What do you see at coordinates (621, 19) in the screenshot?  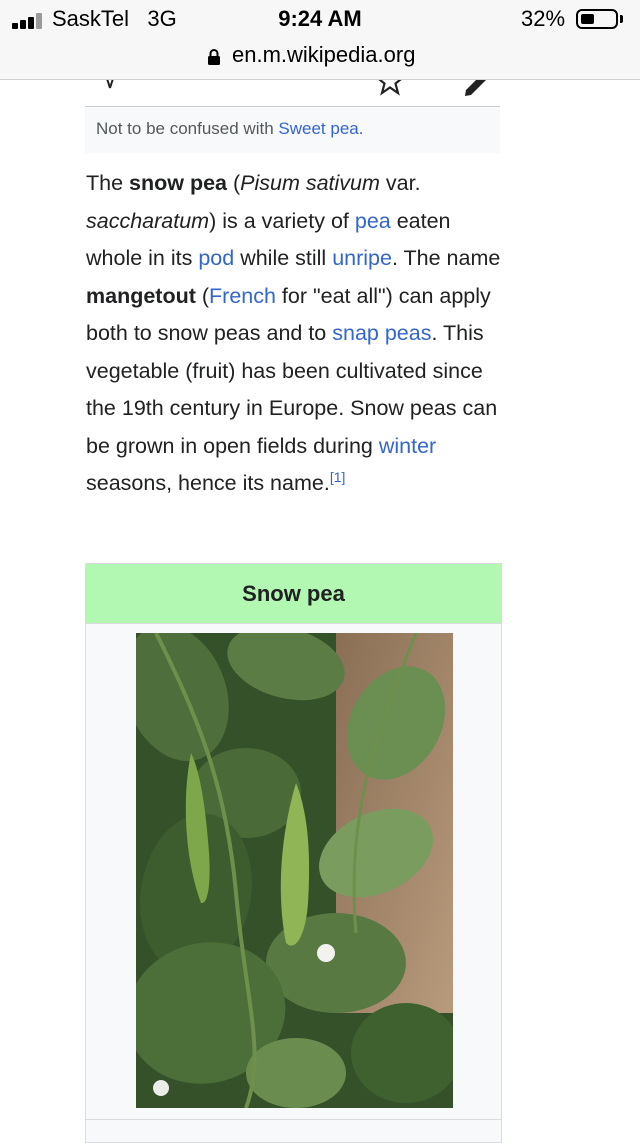 I see `battery-tip` at bounding box center [621, 19].